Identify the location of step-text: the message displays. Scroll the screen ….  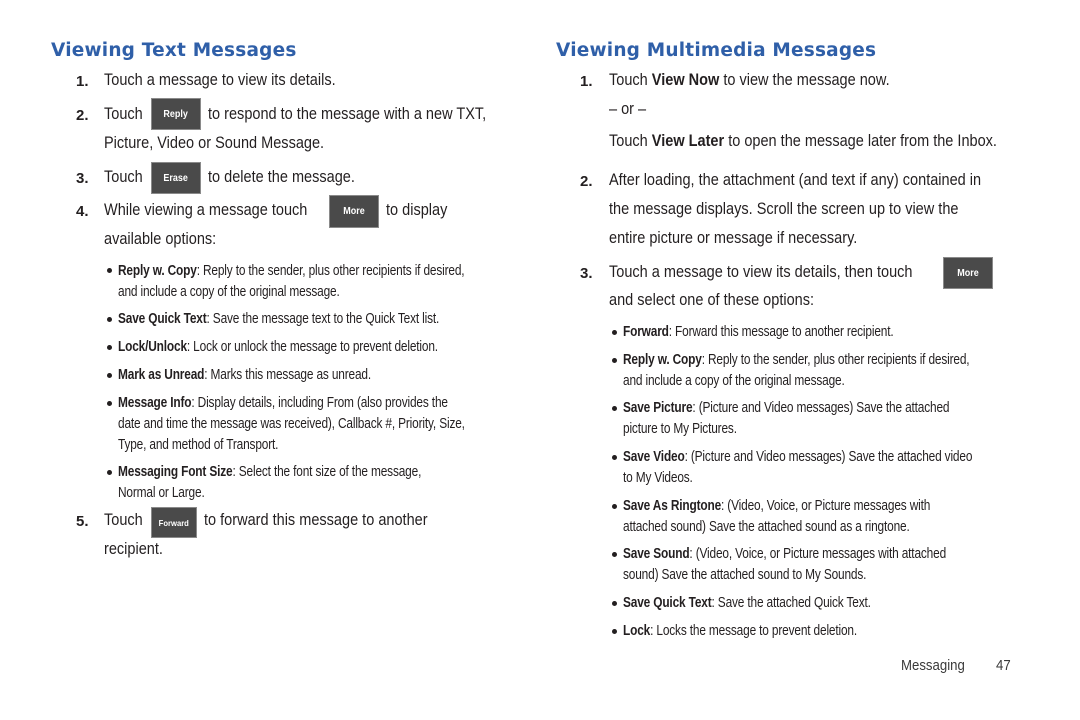
(784, 209).